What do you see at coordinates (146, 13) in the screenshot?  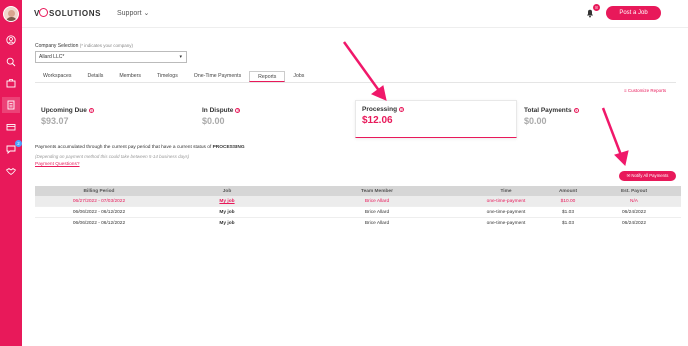 I see `chevron-down-icon: ⌄` at bounding box center [146, 13].